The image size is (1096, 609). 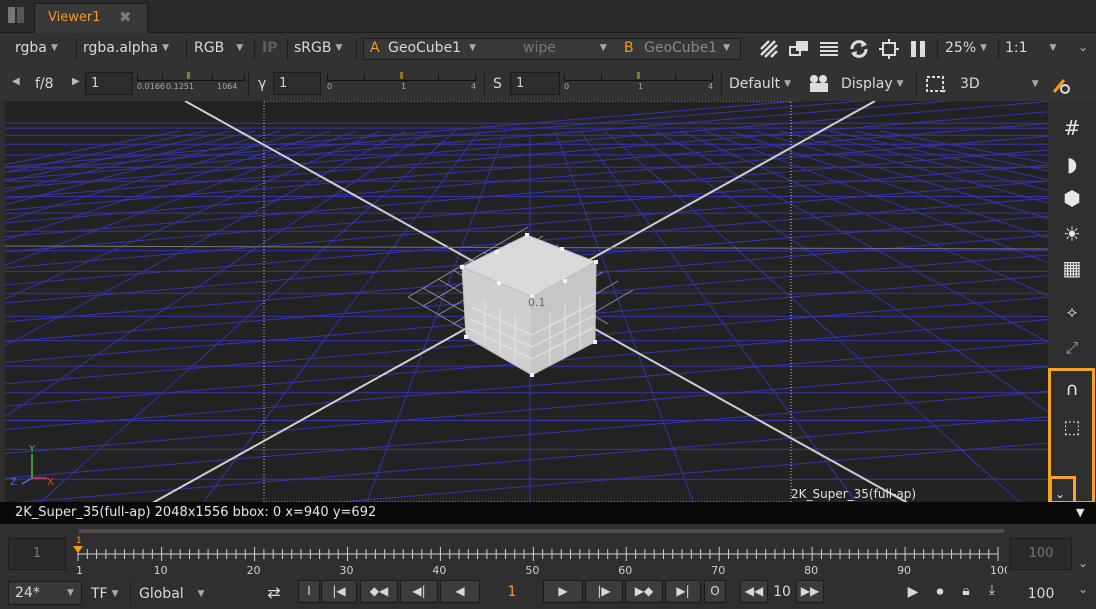 What do you see at coordinates (1041, 554) in the screenshot?
I see `out-frame-field: 100` at bounding box center [1041, 554].